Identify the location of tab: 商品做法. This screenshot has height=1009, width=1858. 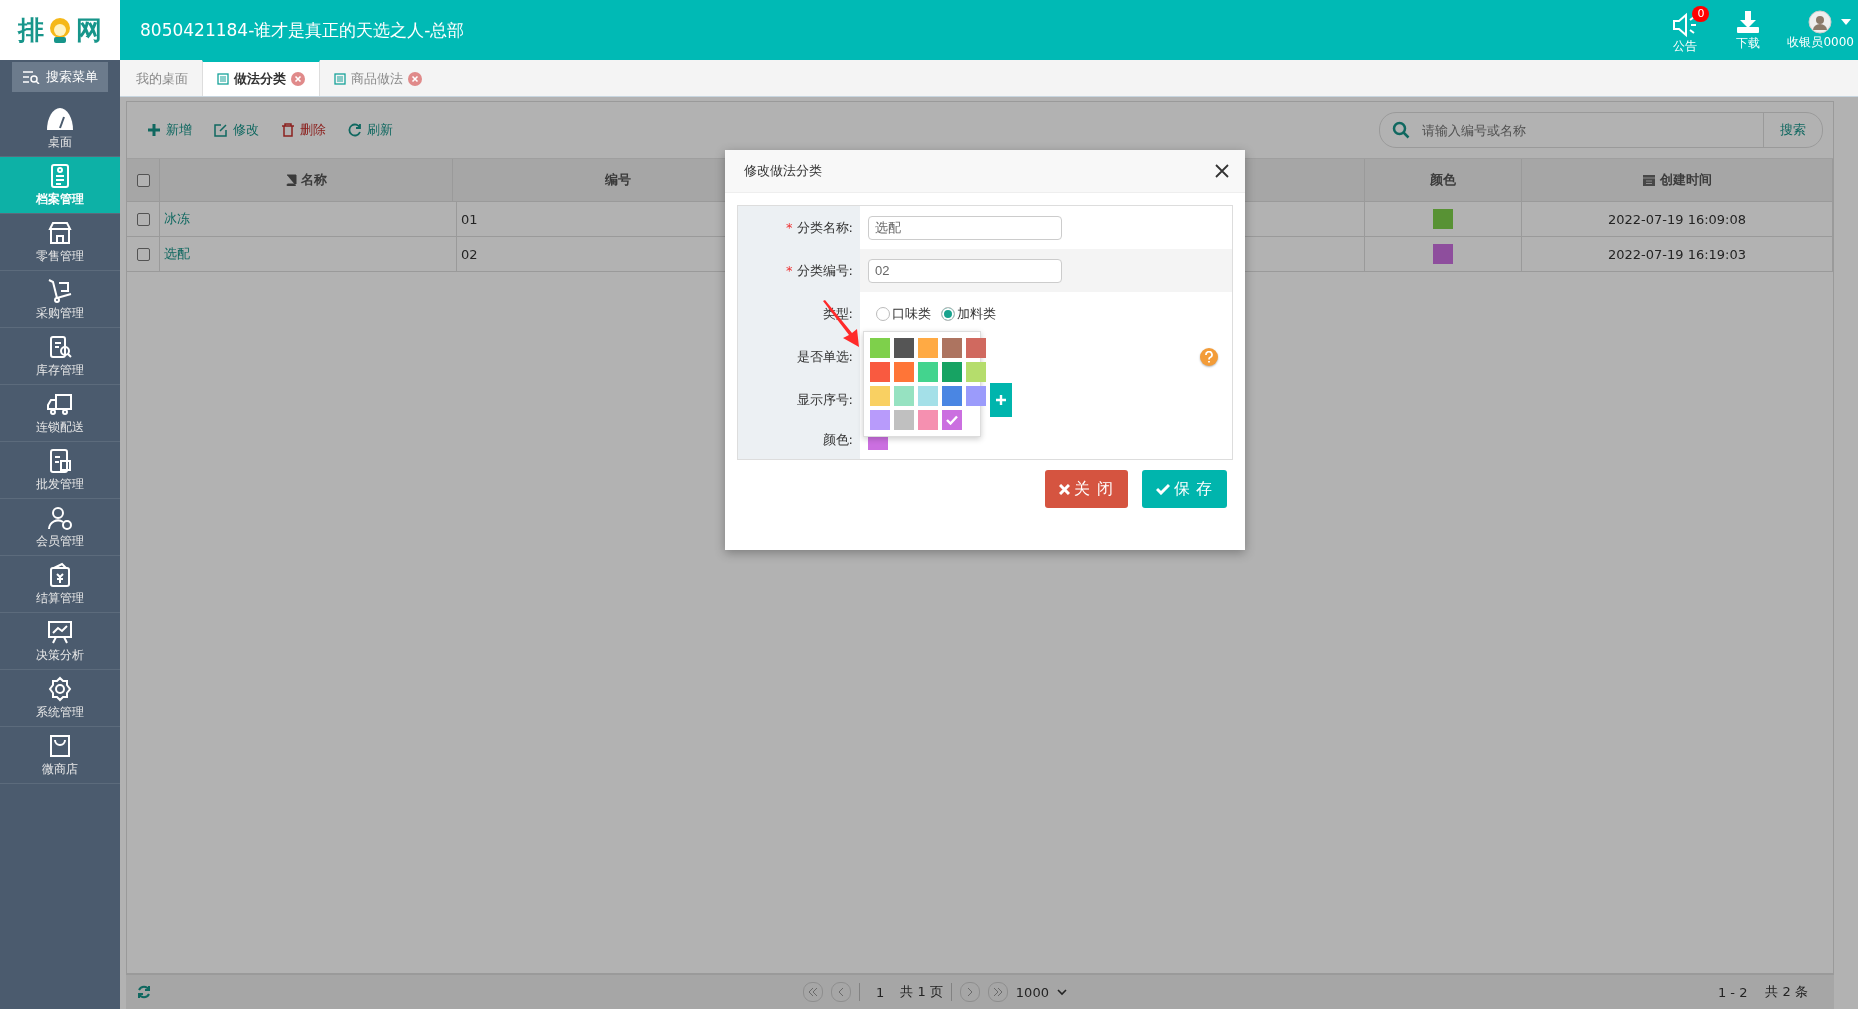
(378, 78).